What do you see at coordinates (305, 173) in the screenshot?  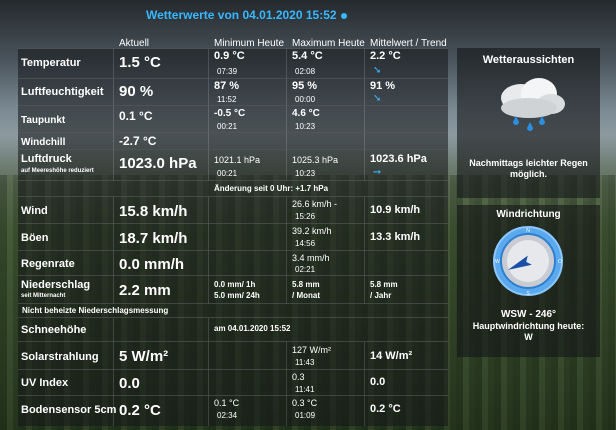 I see `pressure-max-time: 10:23` at bounding box center [305, 173].